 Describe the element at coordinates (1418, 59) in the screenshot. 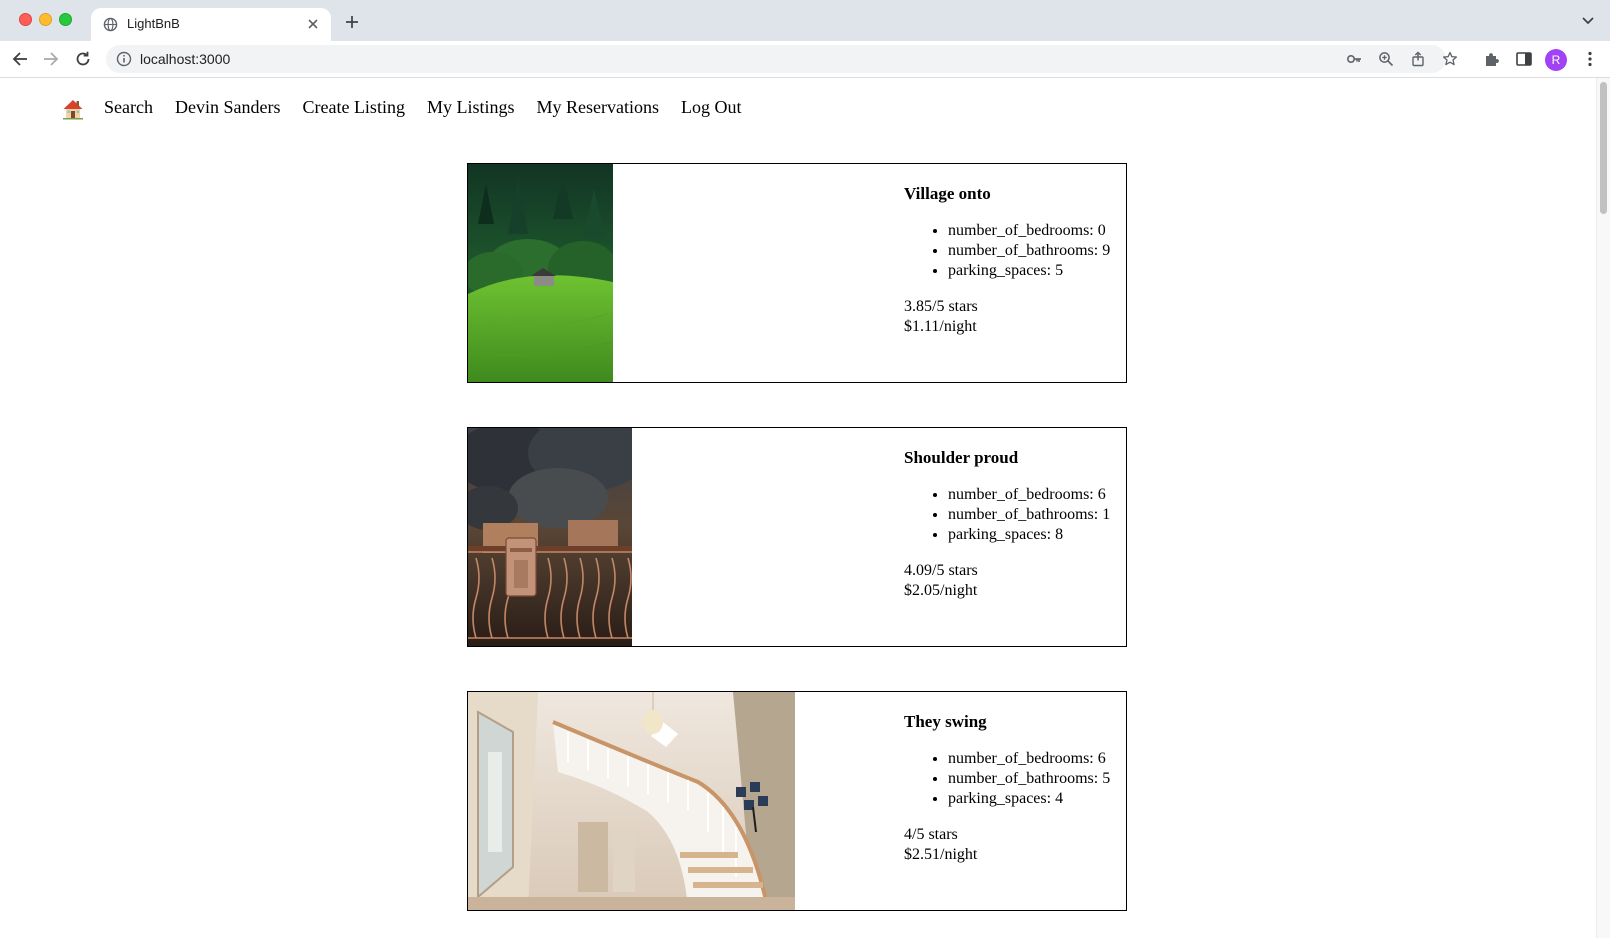

I see `share-icon` at that location.